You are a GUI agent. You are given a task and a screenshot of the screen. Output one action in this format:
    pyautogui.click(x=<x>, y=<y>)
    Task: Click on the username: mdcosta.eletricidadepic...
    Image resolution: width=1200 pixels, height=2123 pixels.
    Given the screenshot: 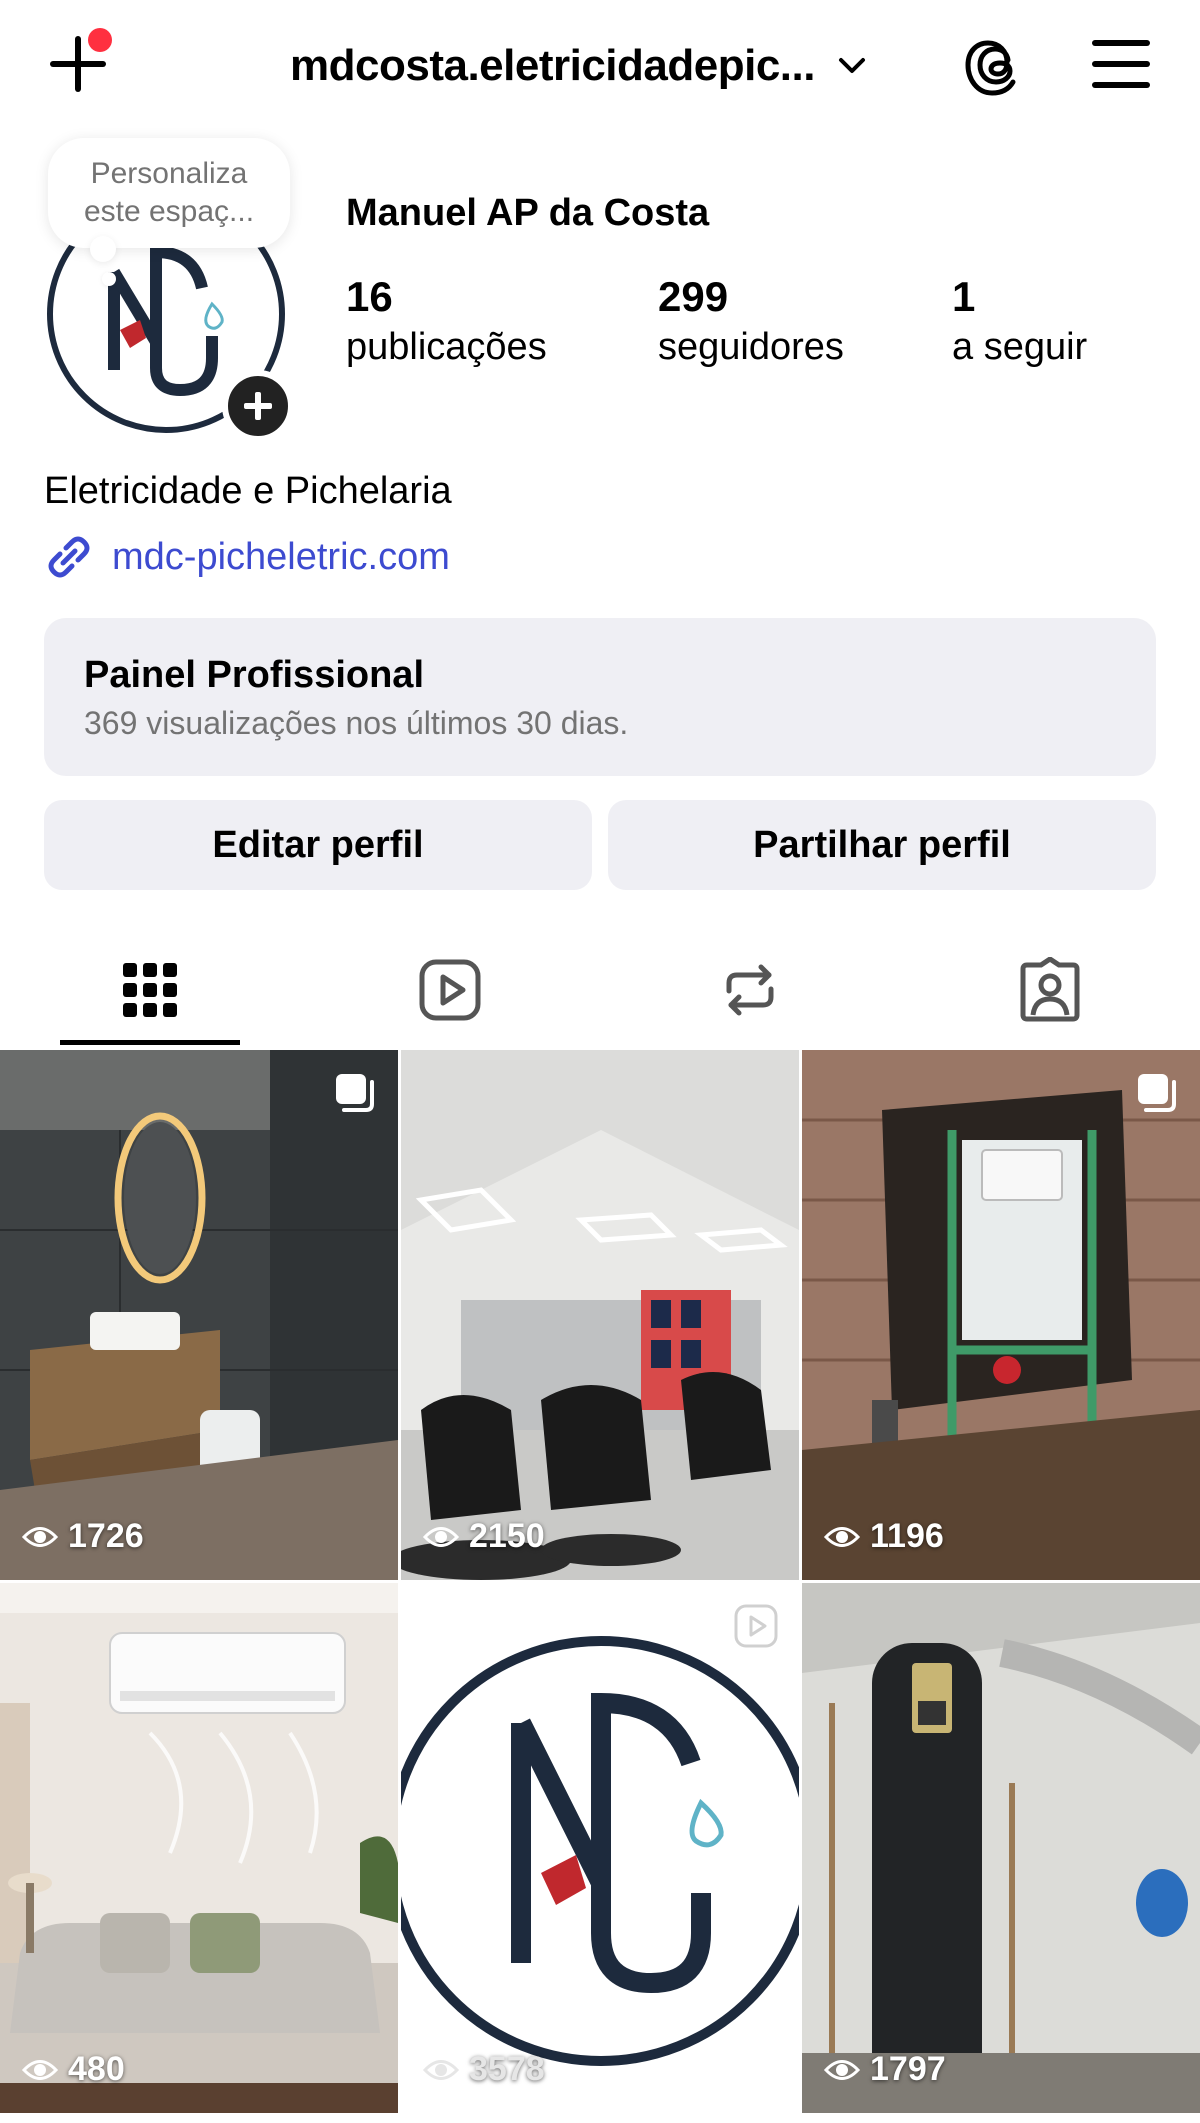 What is the action you would take?
    pyautogui.click(x=552, y=65)
    